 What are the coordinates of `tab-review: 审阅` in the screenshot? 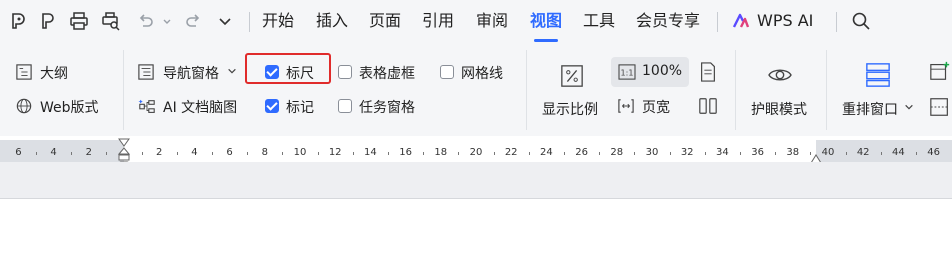 It's located at (492, 21).